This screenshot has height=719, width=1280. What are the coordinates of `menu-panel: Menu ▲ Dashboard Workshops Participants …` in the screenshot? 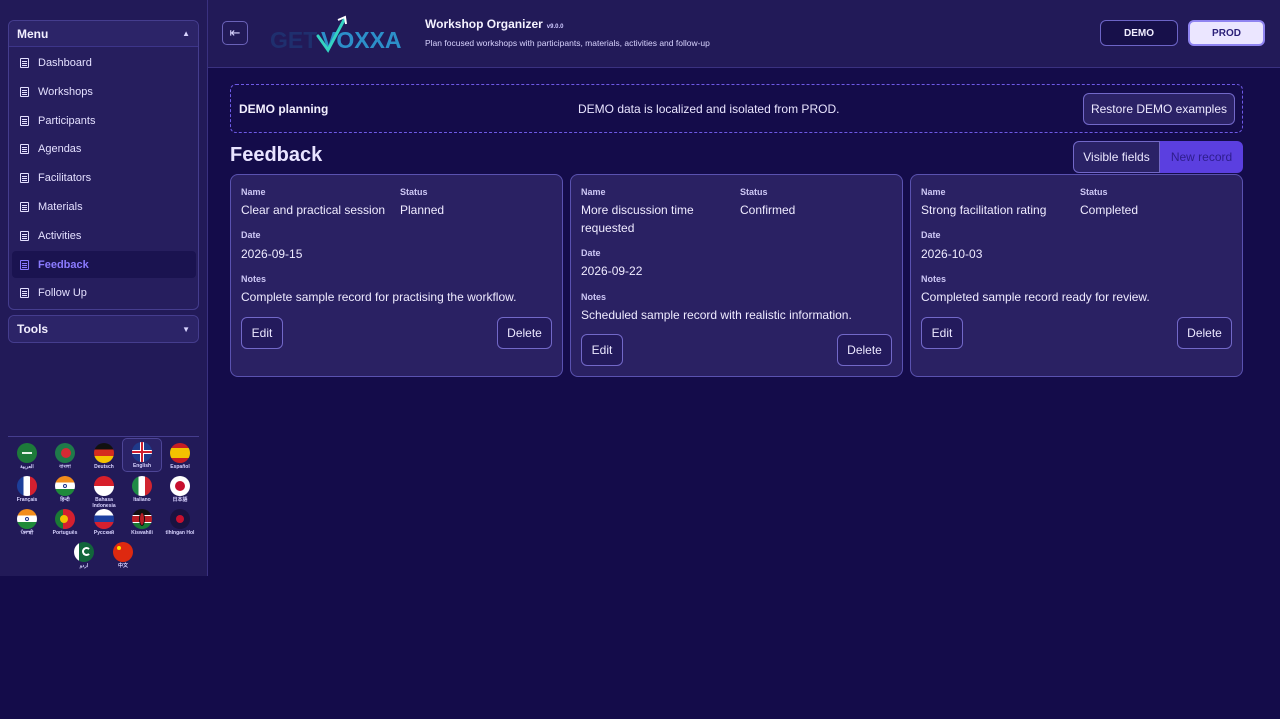 It's located at (103, 165).